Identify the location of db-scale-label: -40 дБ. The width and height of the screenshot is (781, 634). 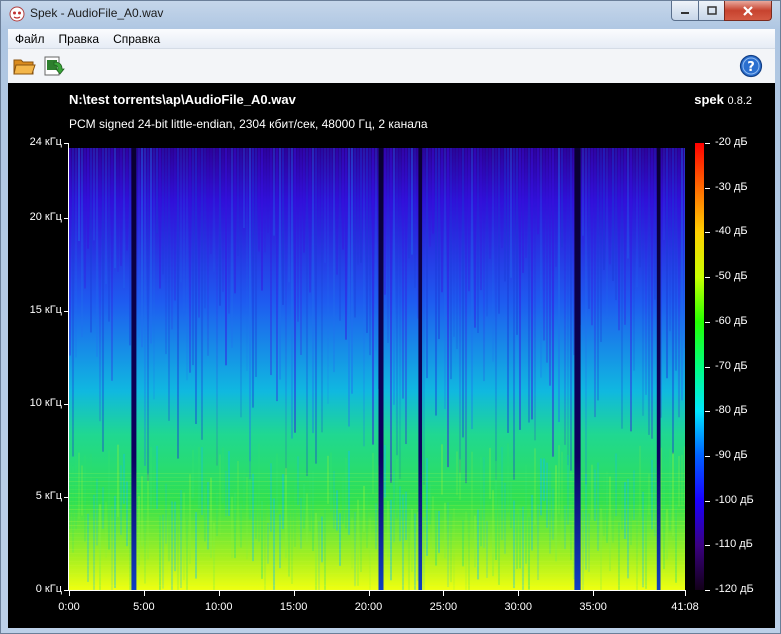
(731, 231).